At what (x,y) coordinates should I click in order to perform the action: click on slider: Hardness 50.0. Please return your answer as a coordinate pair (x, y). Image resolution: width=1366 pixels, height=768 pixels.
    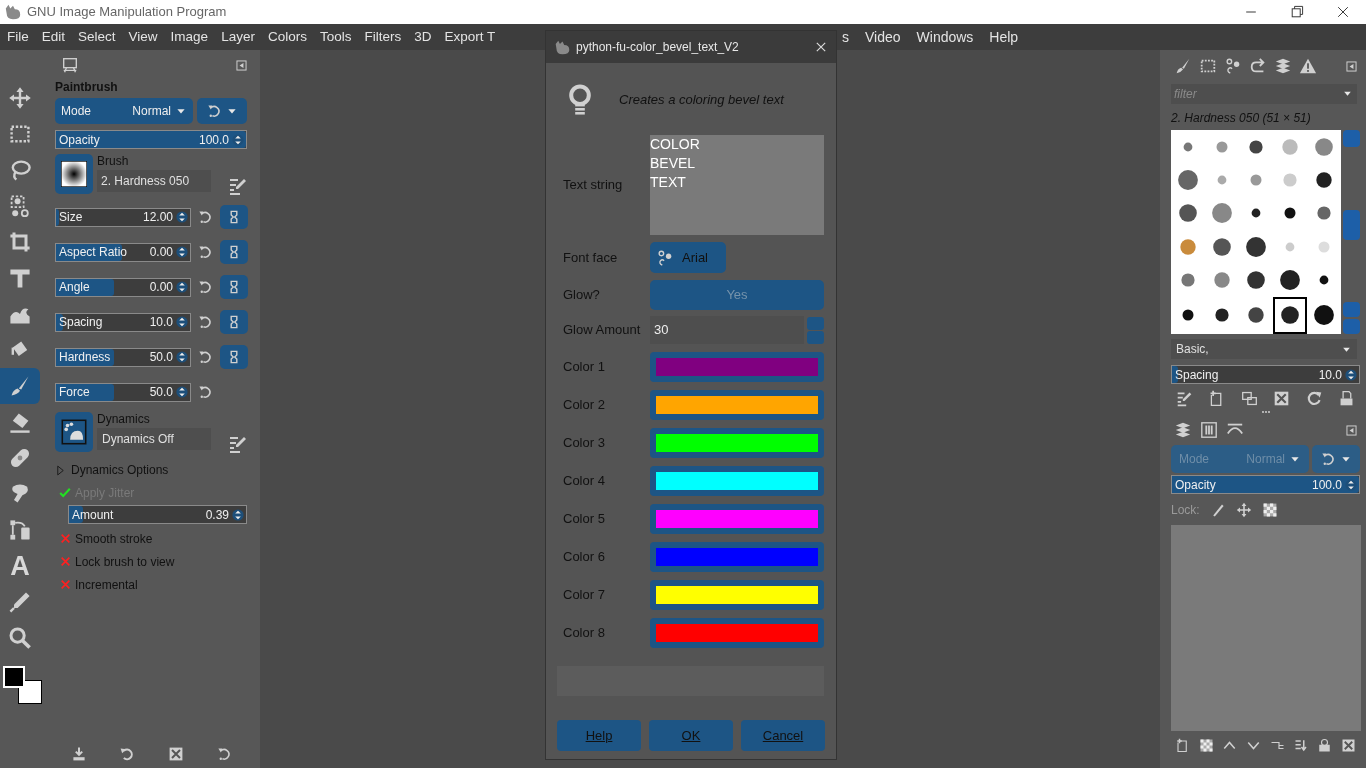
    Looking at the image, I should click on (123, 357).